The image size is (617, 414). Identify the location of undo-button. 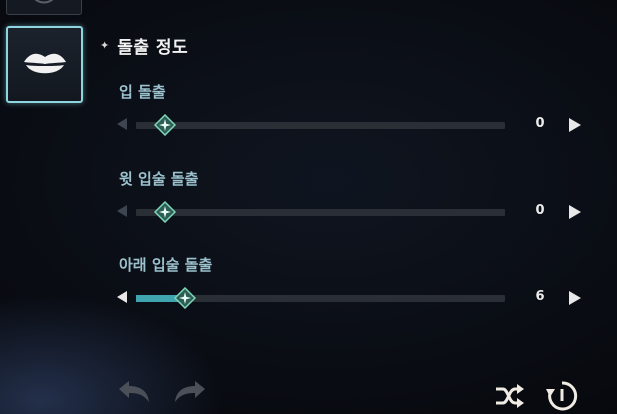
(134, 391).